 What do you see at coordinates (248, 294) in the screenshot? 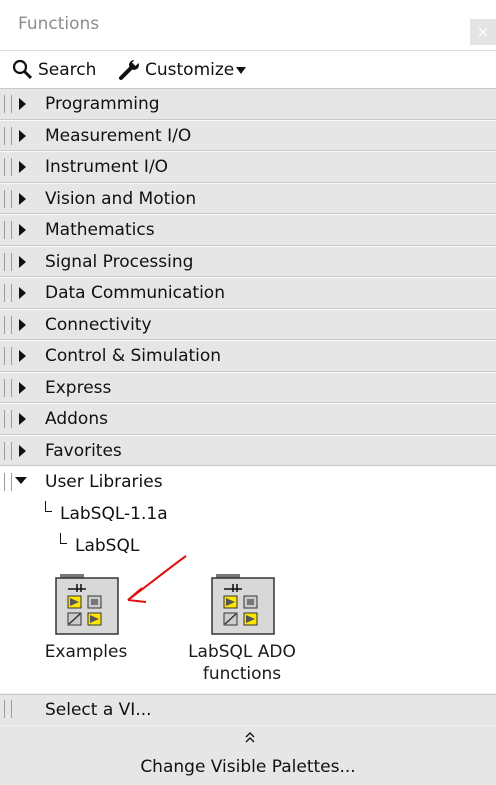
I see `category-data-communication: Data Communication` at bounding box center [248, 294].